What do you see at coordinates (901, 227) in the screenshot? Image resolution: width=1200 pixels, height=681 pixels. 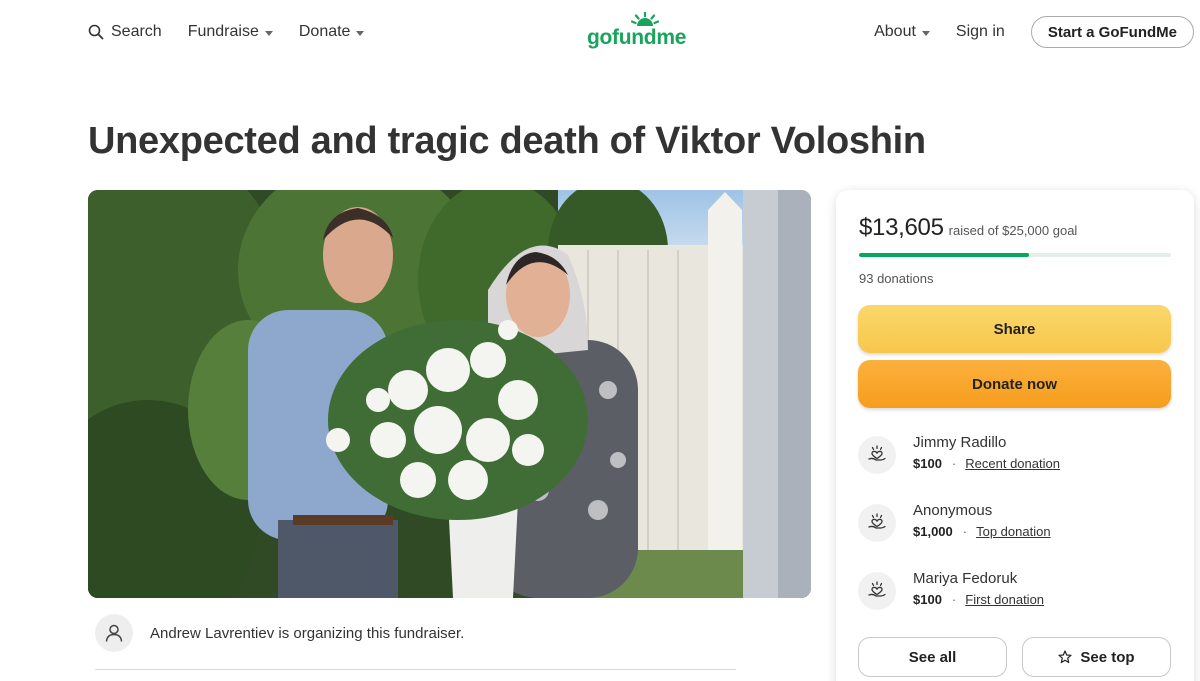 I see `raised-amount: $13,605` at bounding box center [901, 227].